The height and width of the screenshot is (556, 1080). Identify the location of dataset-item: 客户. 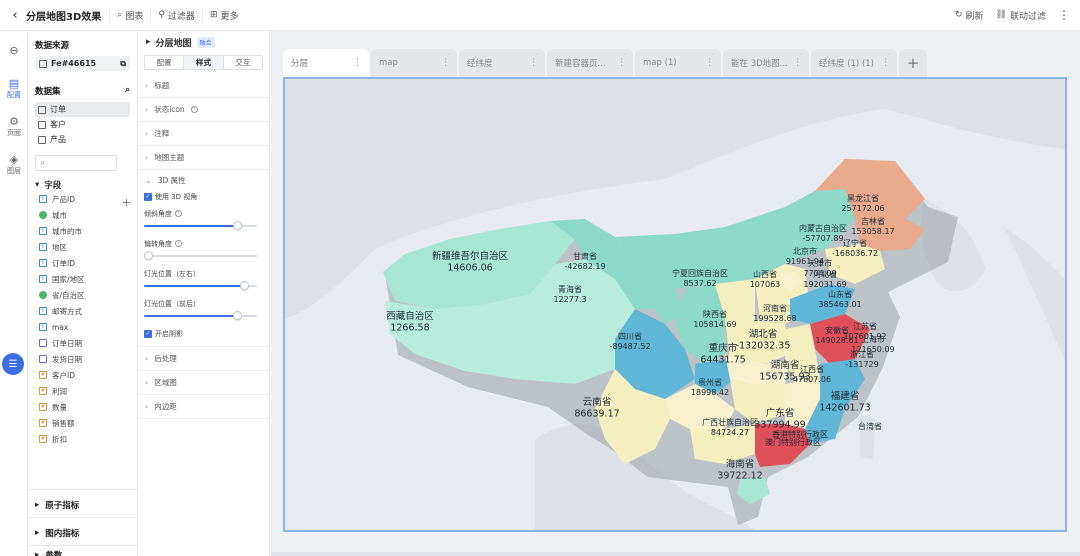
(82, 124).